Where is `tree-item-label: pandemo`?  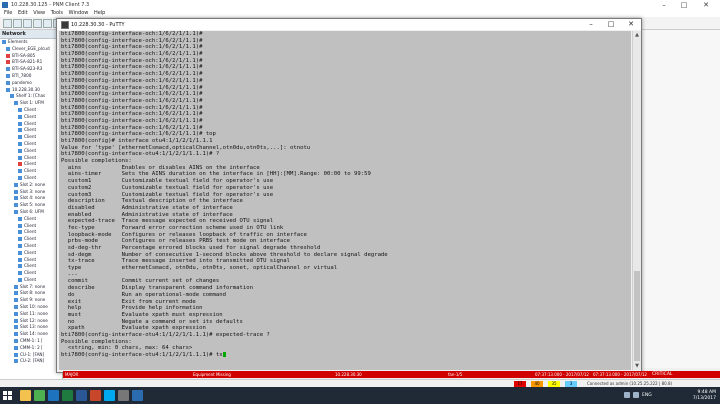
tree-item-label: pandemo is located at coordinates (22, 82).